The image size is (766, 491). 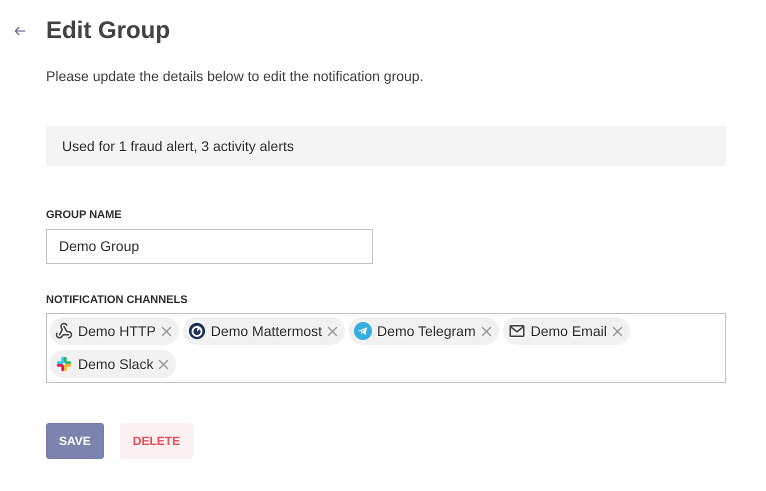 I want to click on chip-label: Demo Mattermost, so click(x=266, y=331).